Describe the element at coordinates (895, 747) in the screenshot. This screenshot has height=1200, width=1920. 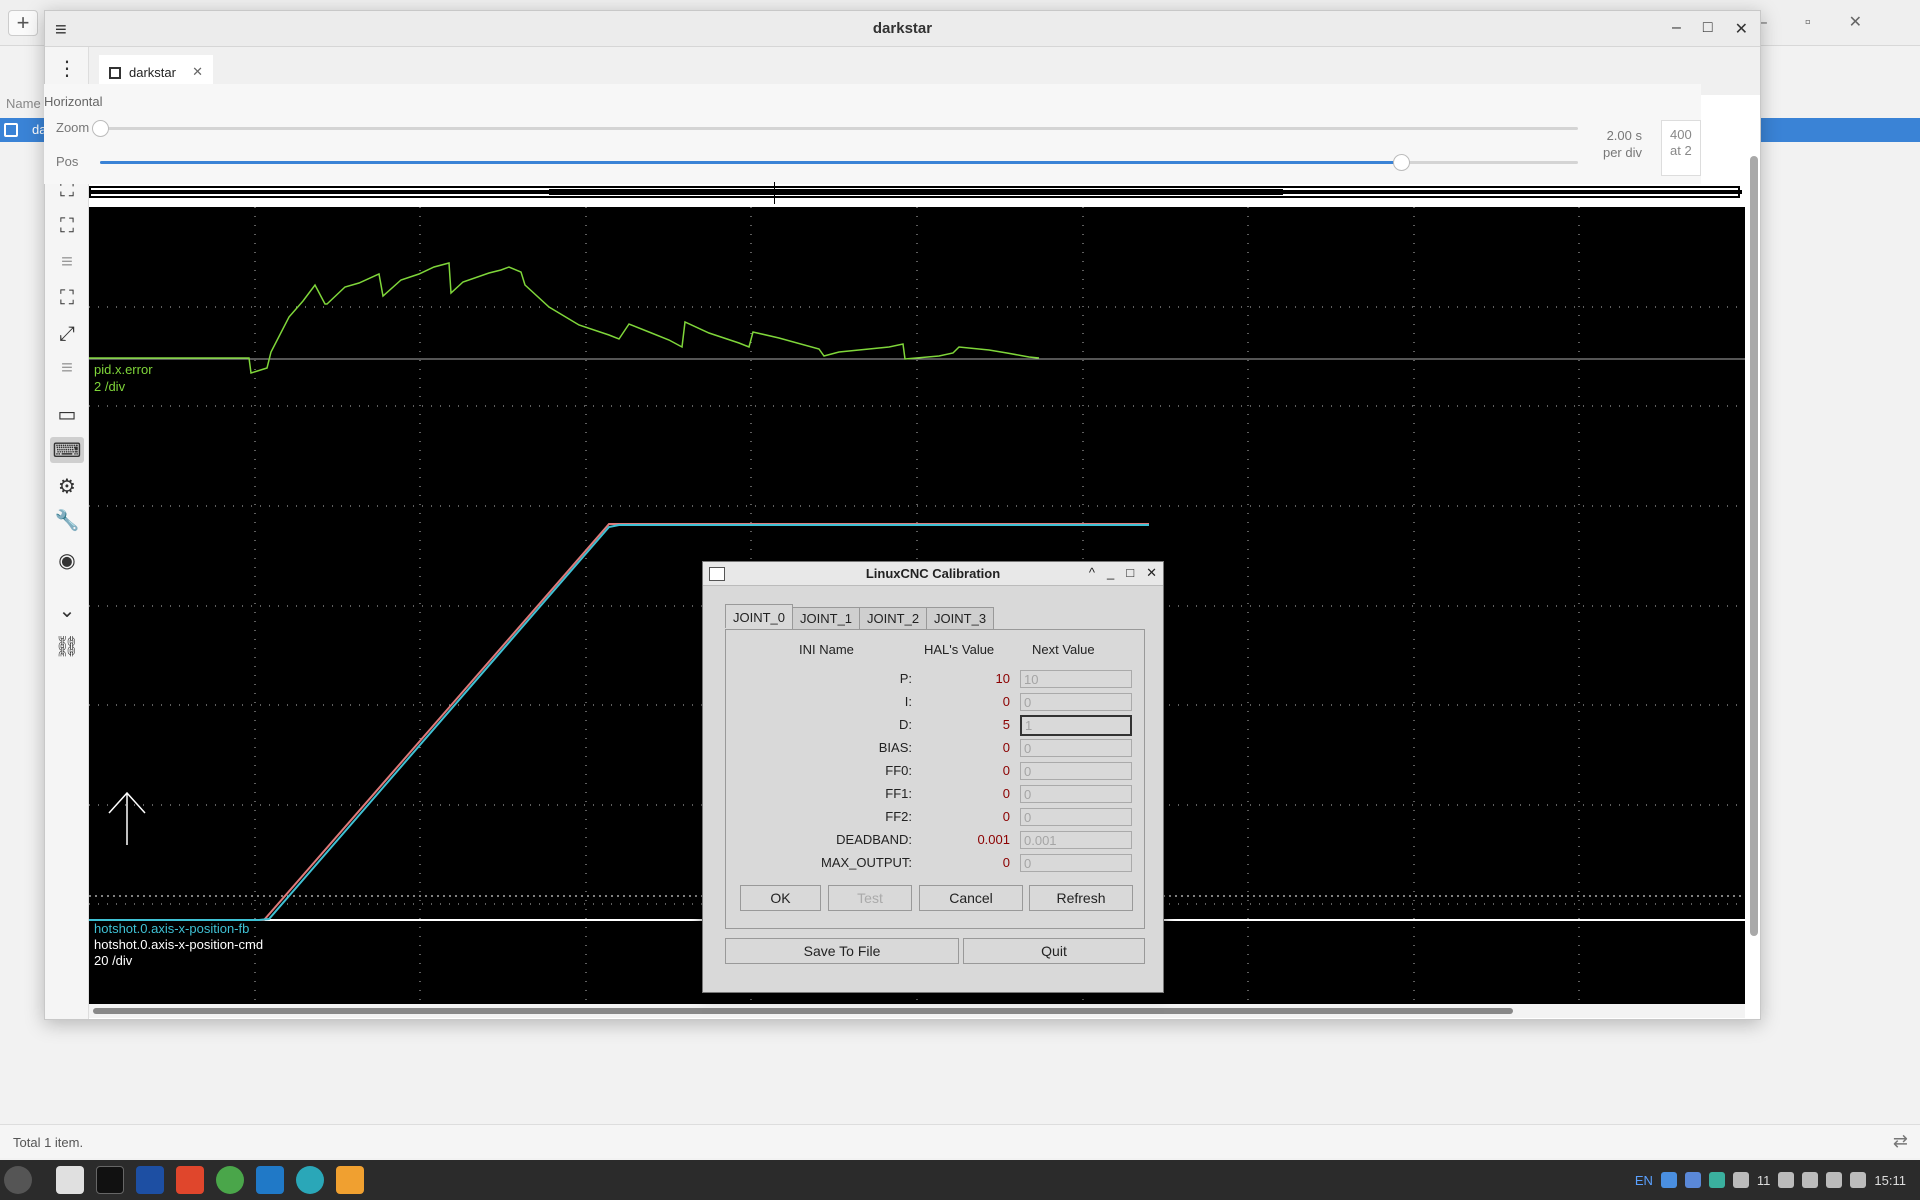
I see `param-name-bias: BIAS:` at that location.